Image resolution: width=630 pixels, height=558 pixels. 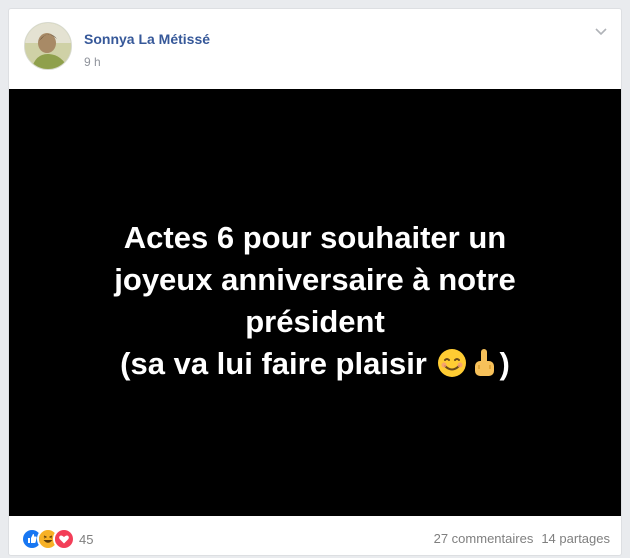 I want to click on image-text-line: joyeux anniversaire à notre, so click(x=315, y=279).